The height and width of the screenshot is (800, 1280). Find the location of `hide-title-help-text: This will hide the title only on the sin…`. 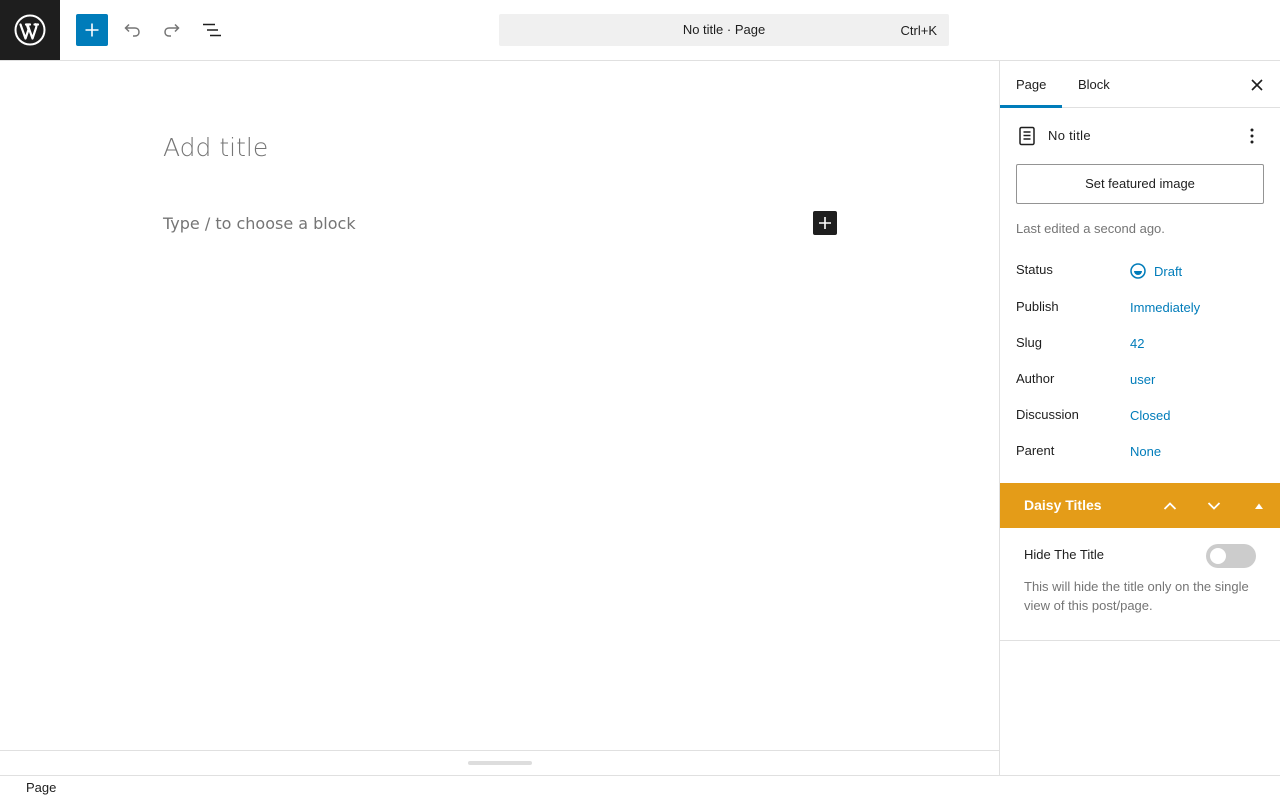

hide-title-help-text: This will hide the title only on the sin… is located at coordinates (1136, 596).